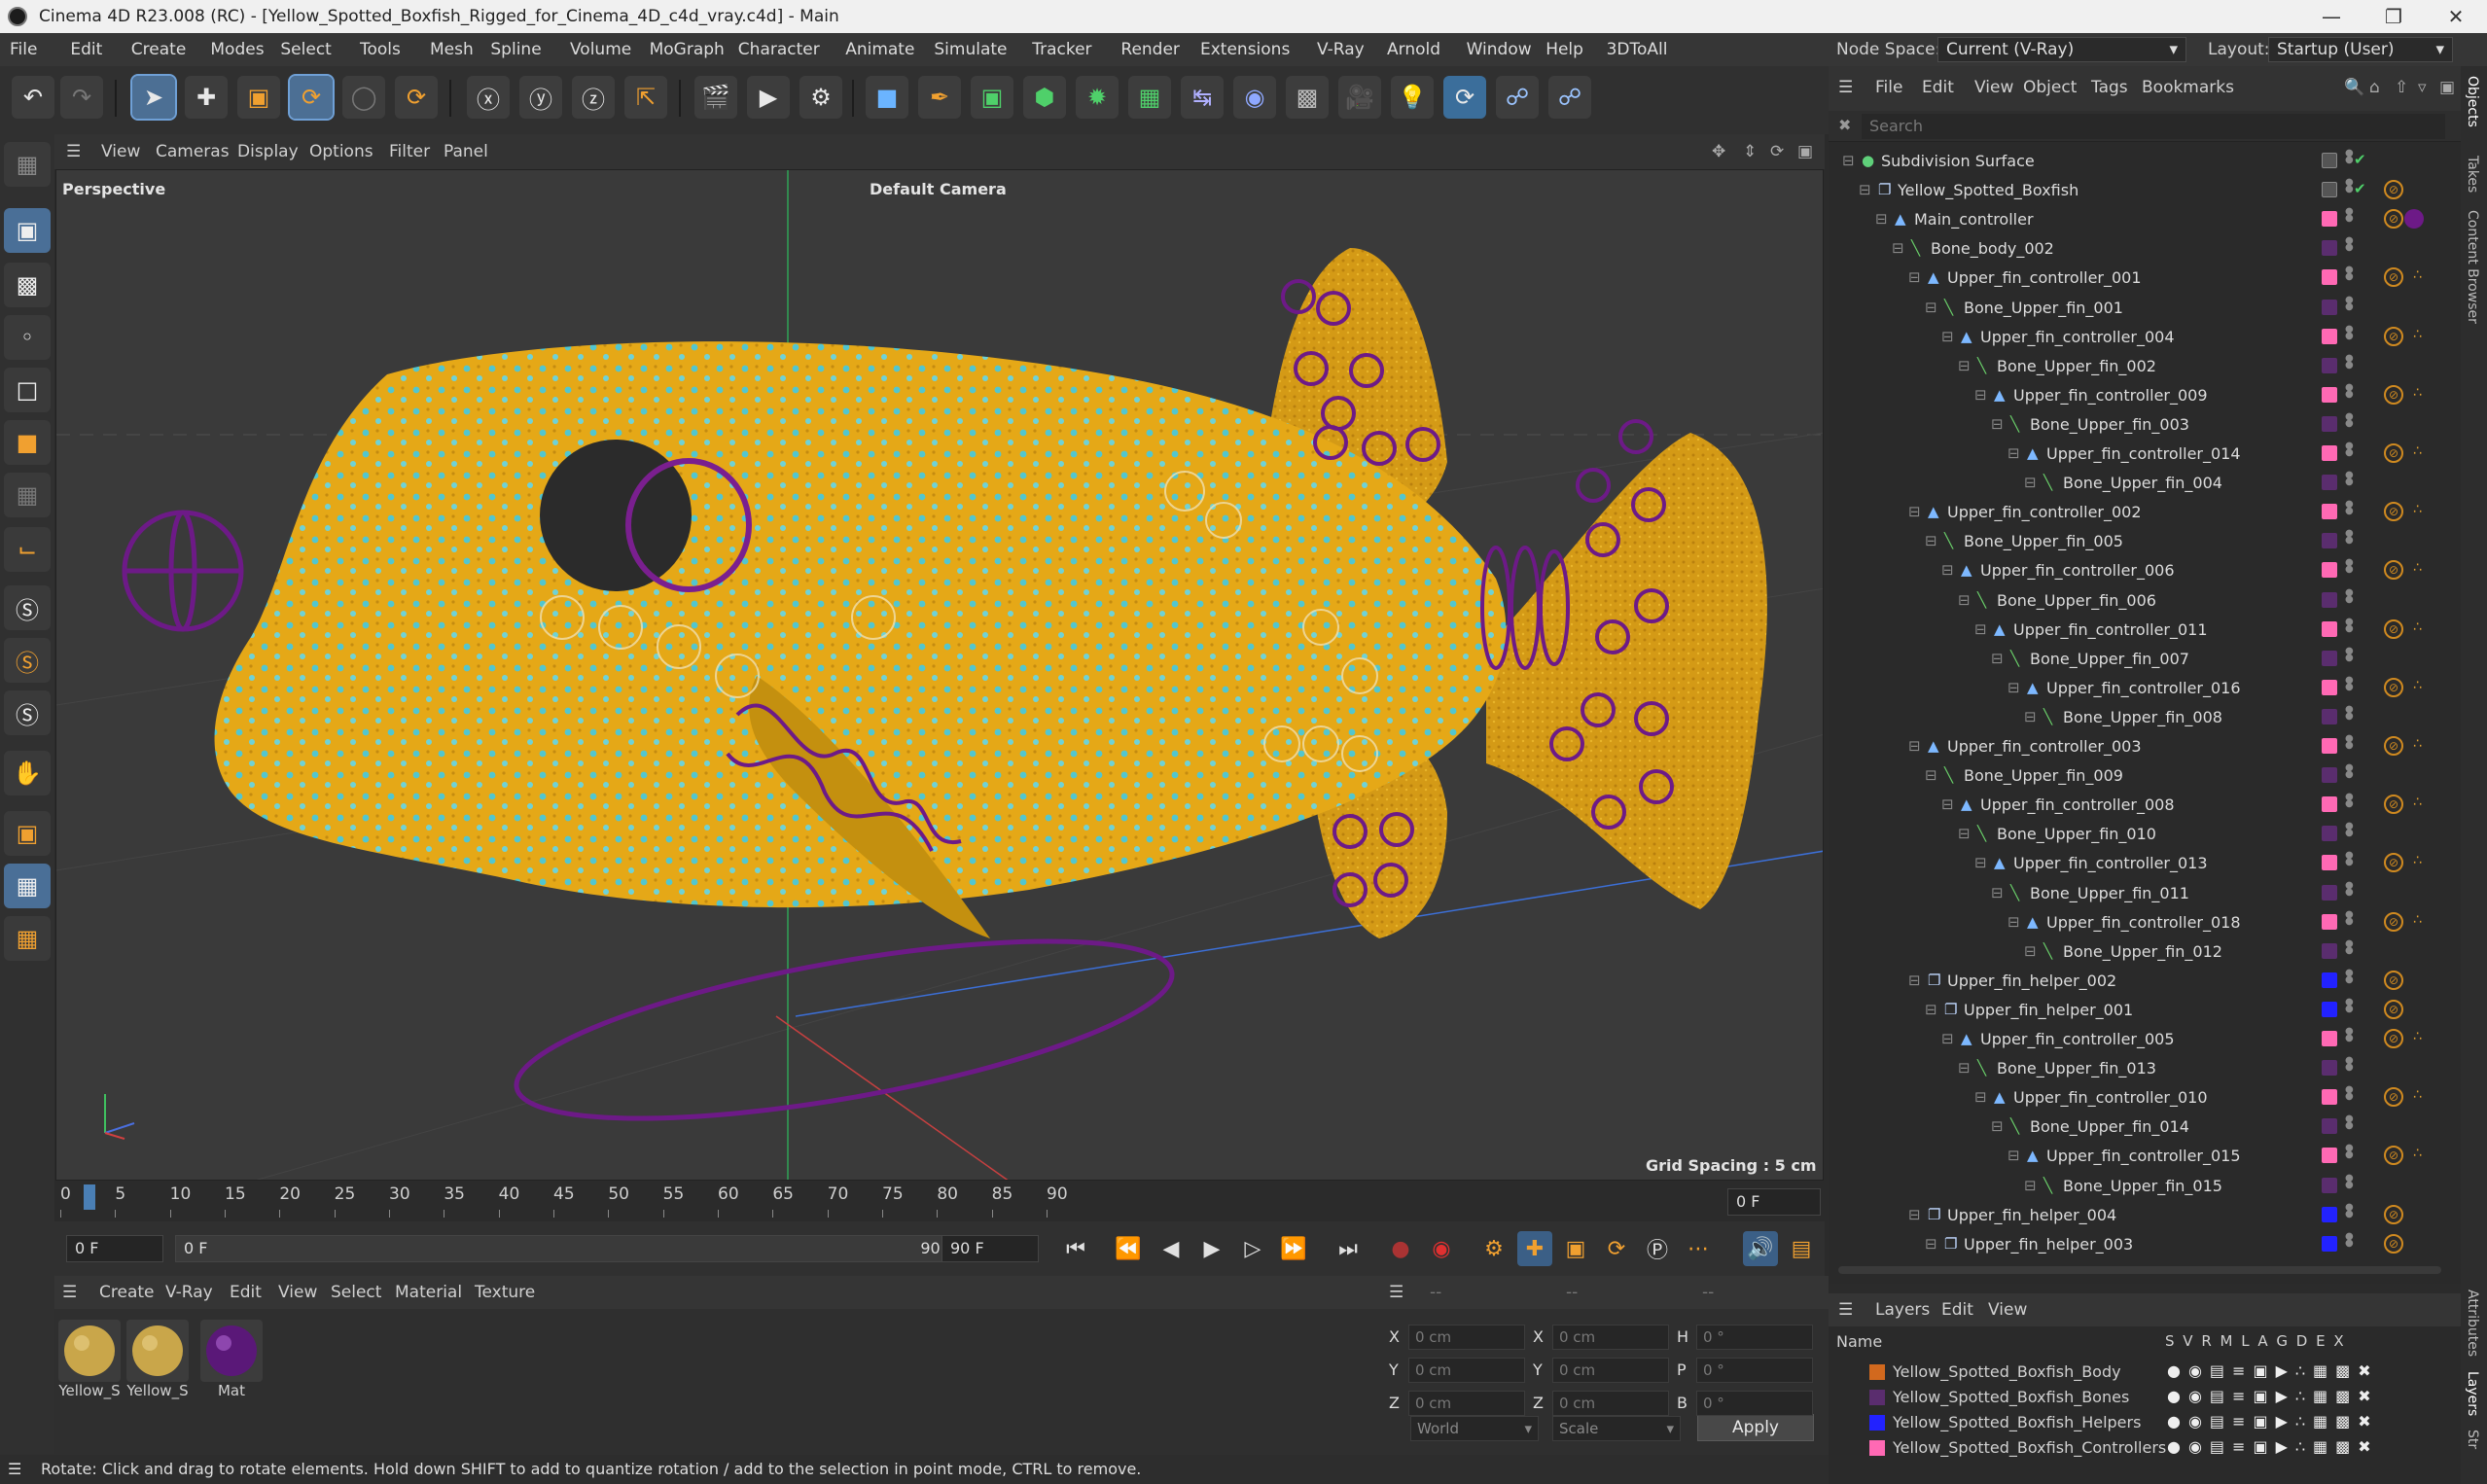 The image size is (2487, 1484). What do you see at coordinates (1534, 1249) in the screenshot?
I see `key-position-icon: ✚` at bounding box center [1534, 1249].